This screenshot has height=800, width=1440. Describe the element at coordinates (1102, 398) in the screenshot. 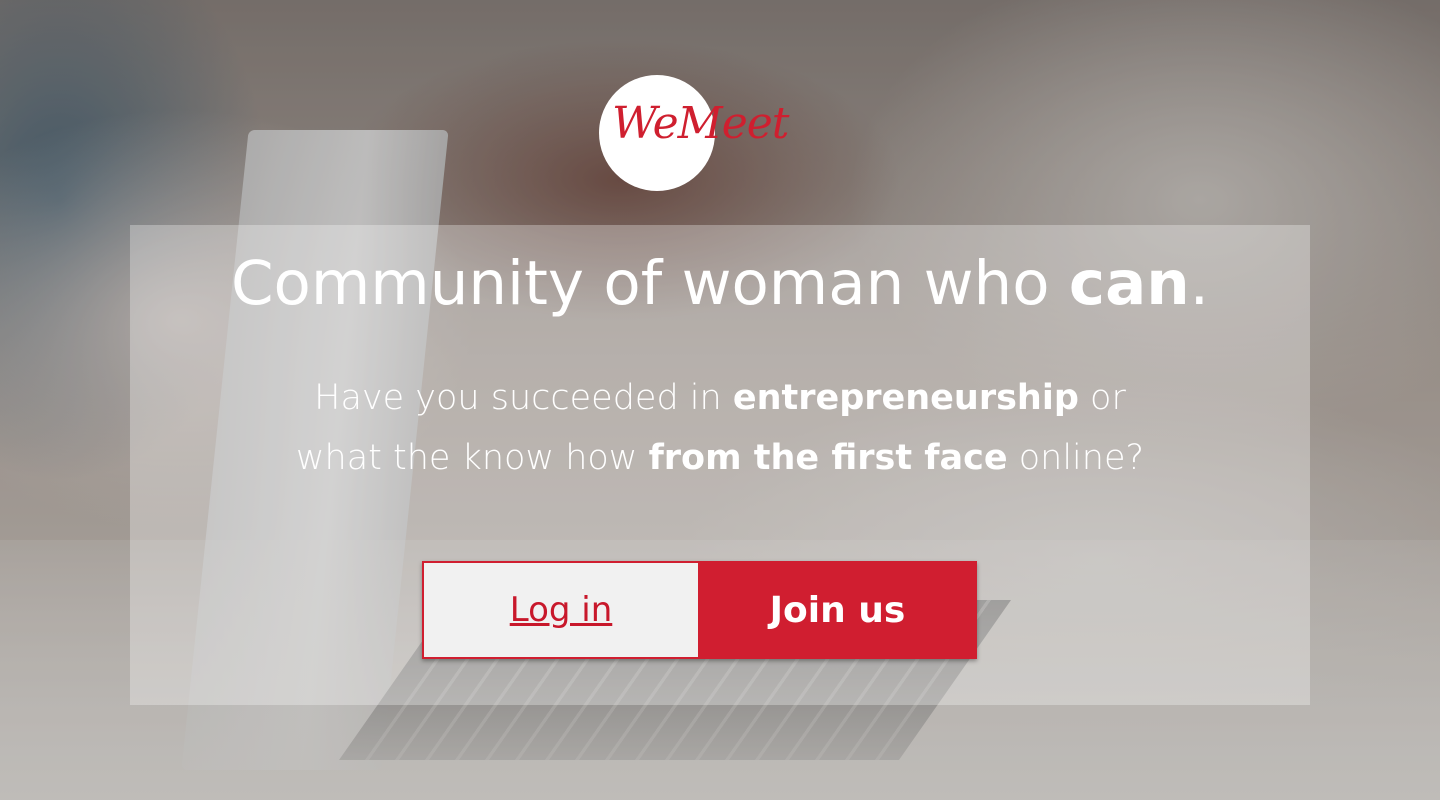

I see `subtitle-text: or` at that location.